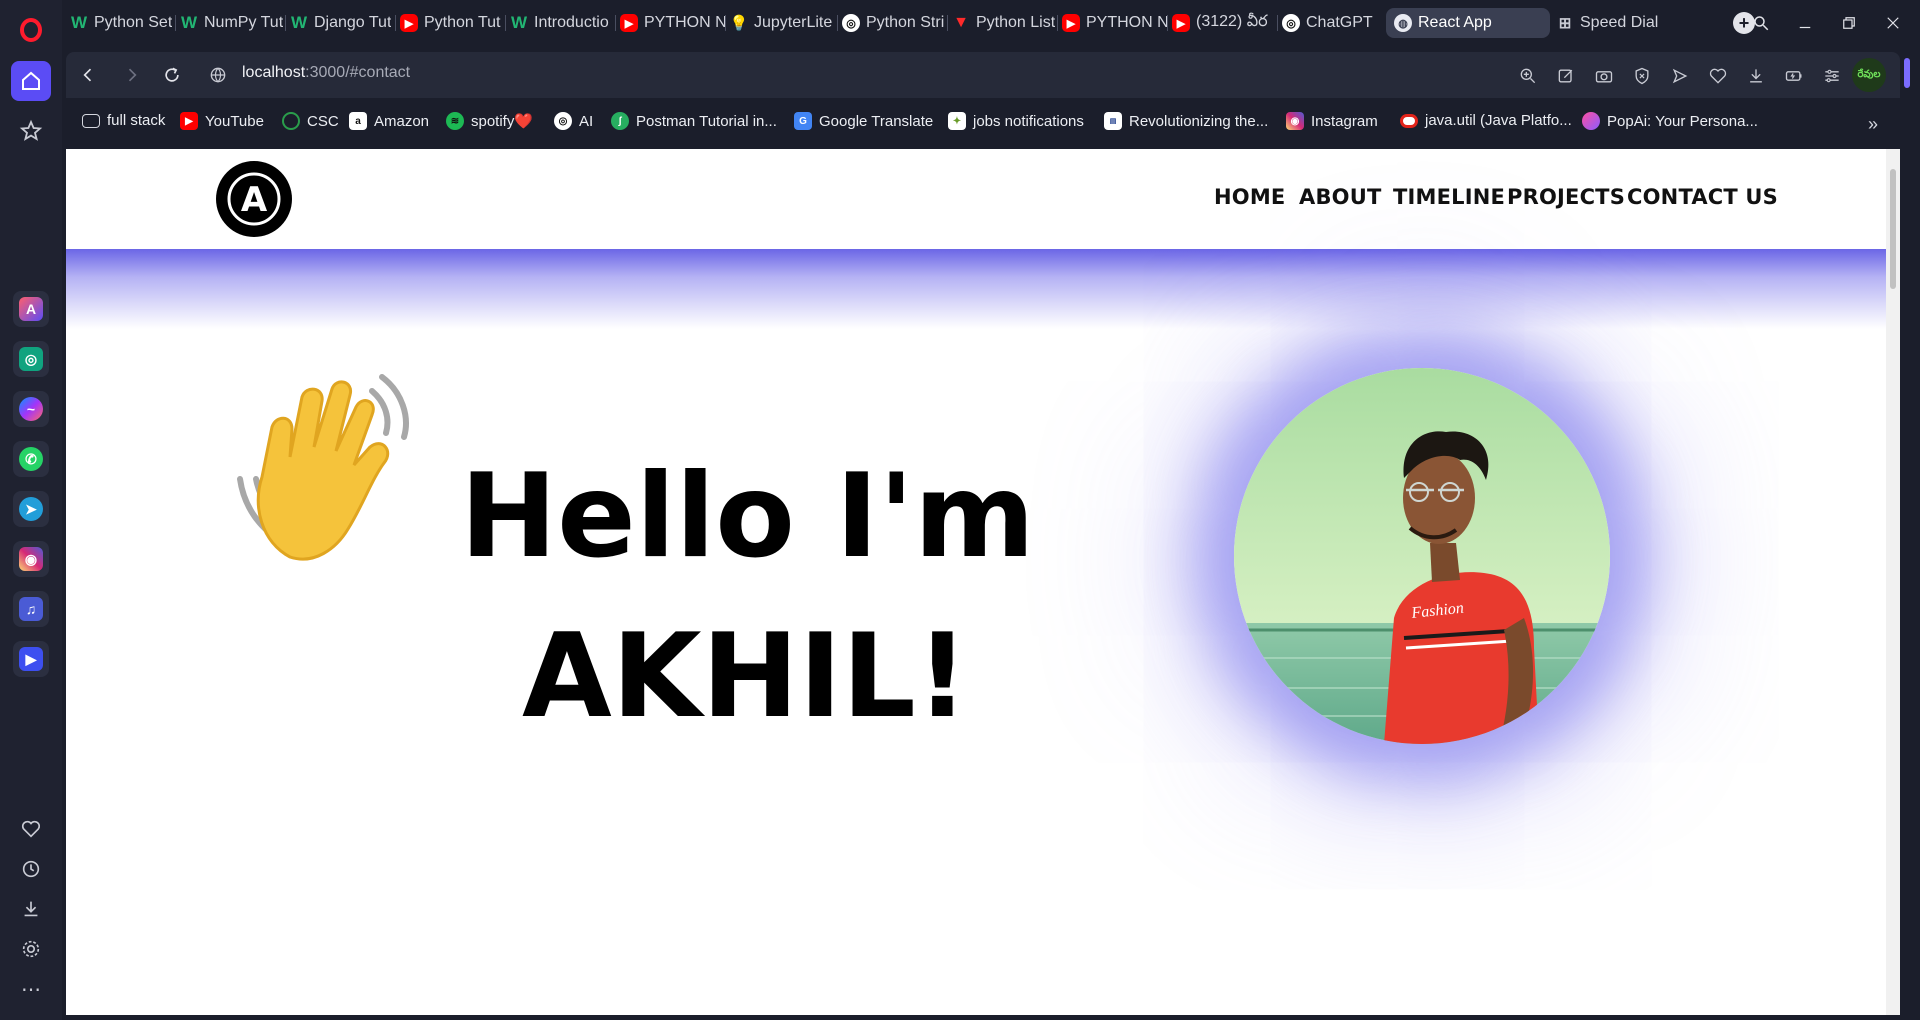  I want to click on bookmark-item: G Google Translate, so click(863, 121).